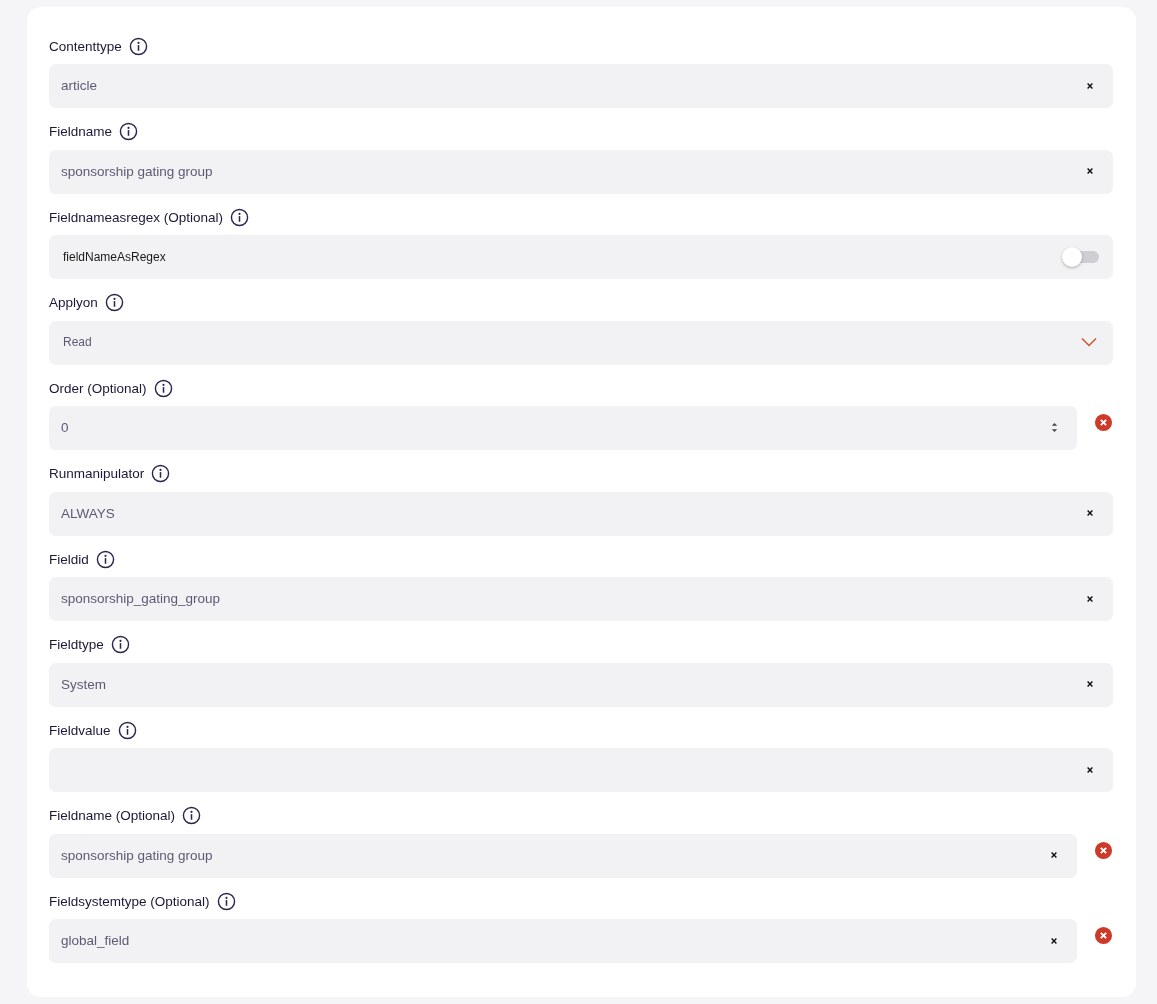  What do you see at coordinates (112, 815) in the screenshot?
I see `field-label: Fieldname (Optional)` at bounding box center [112, 815].